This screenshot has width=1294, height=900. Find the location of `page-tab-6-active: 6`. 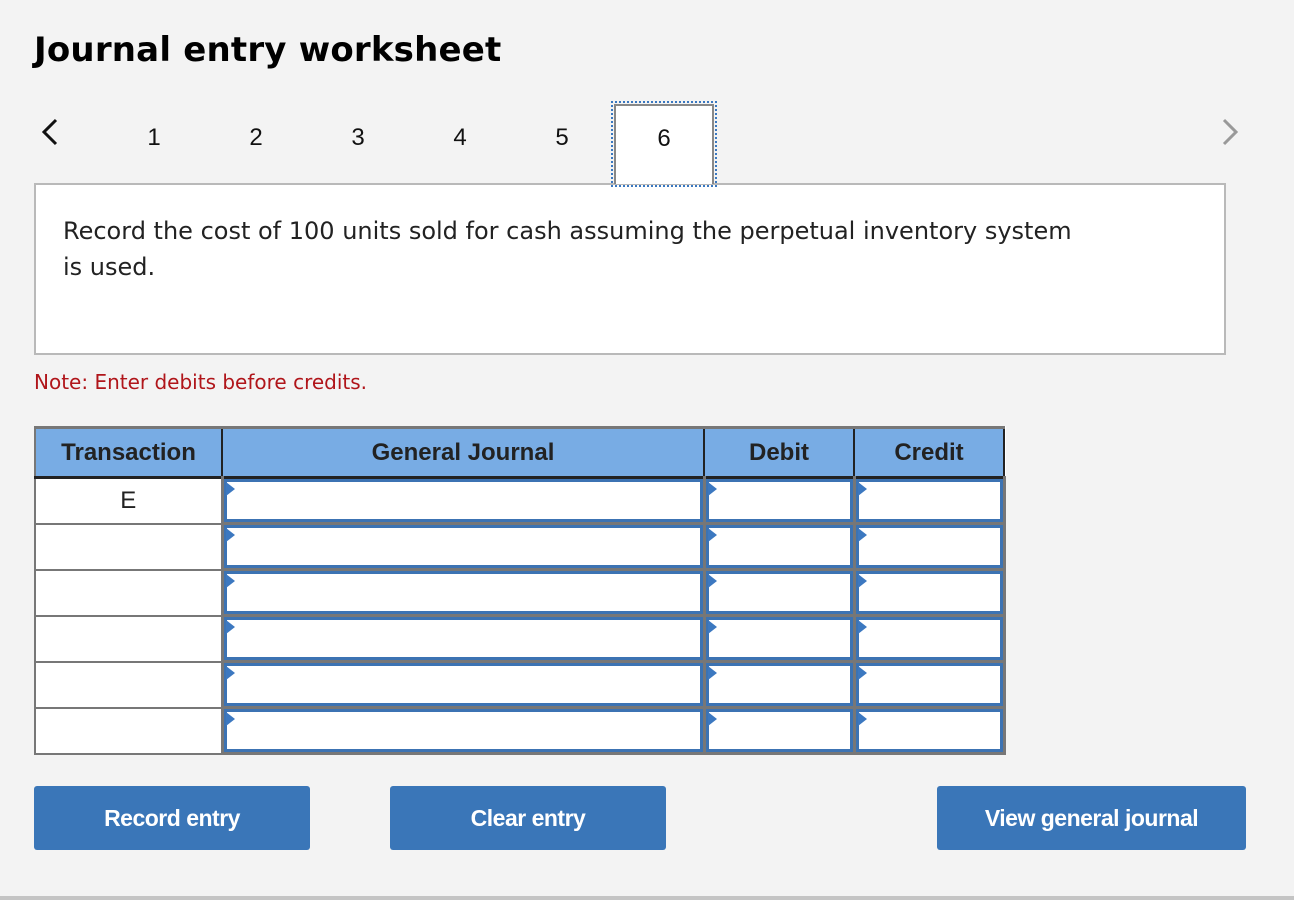

page-tab-6-active: 6 is located at coordinates (664, 144).